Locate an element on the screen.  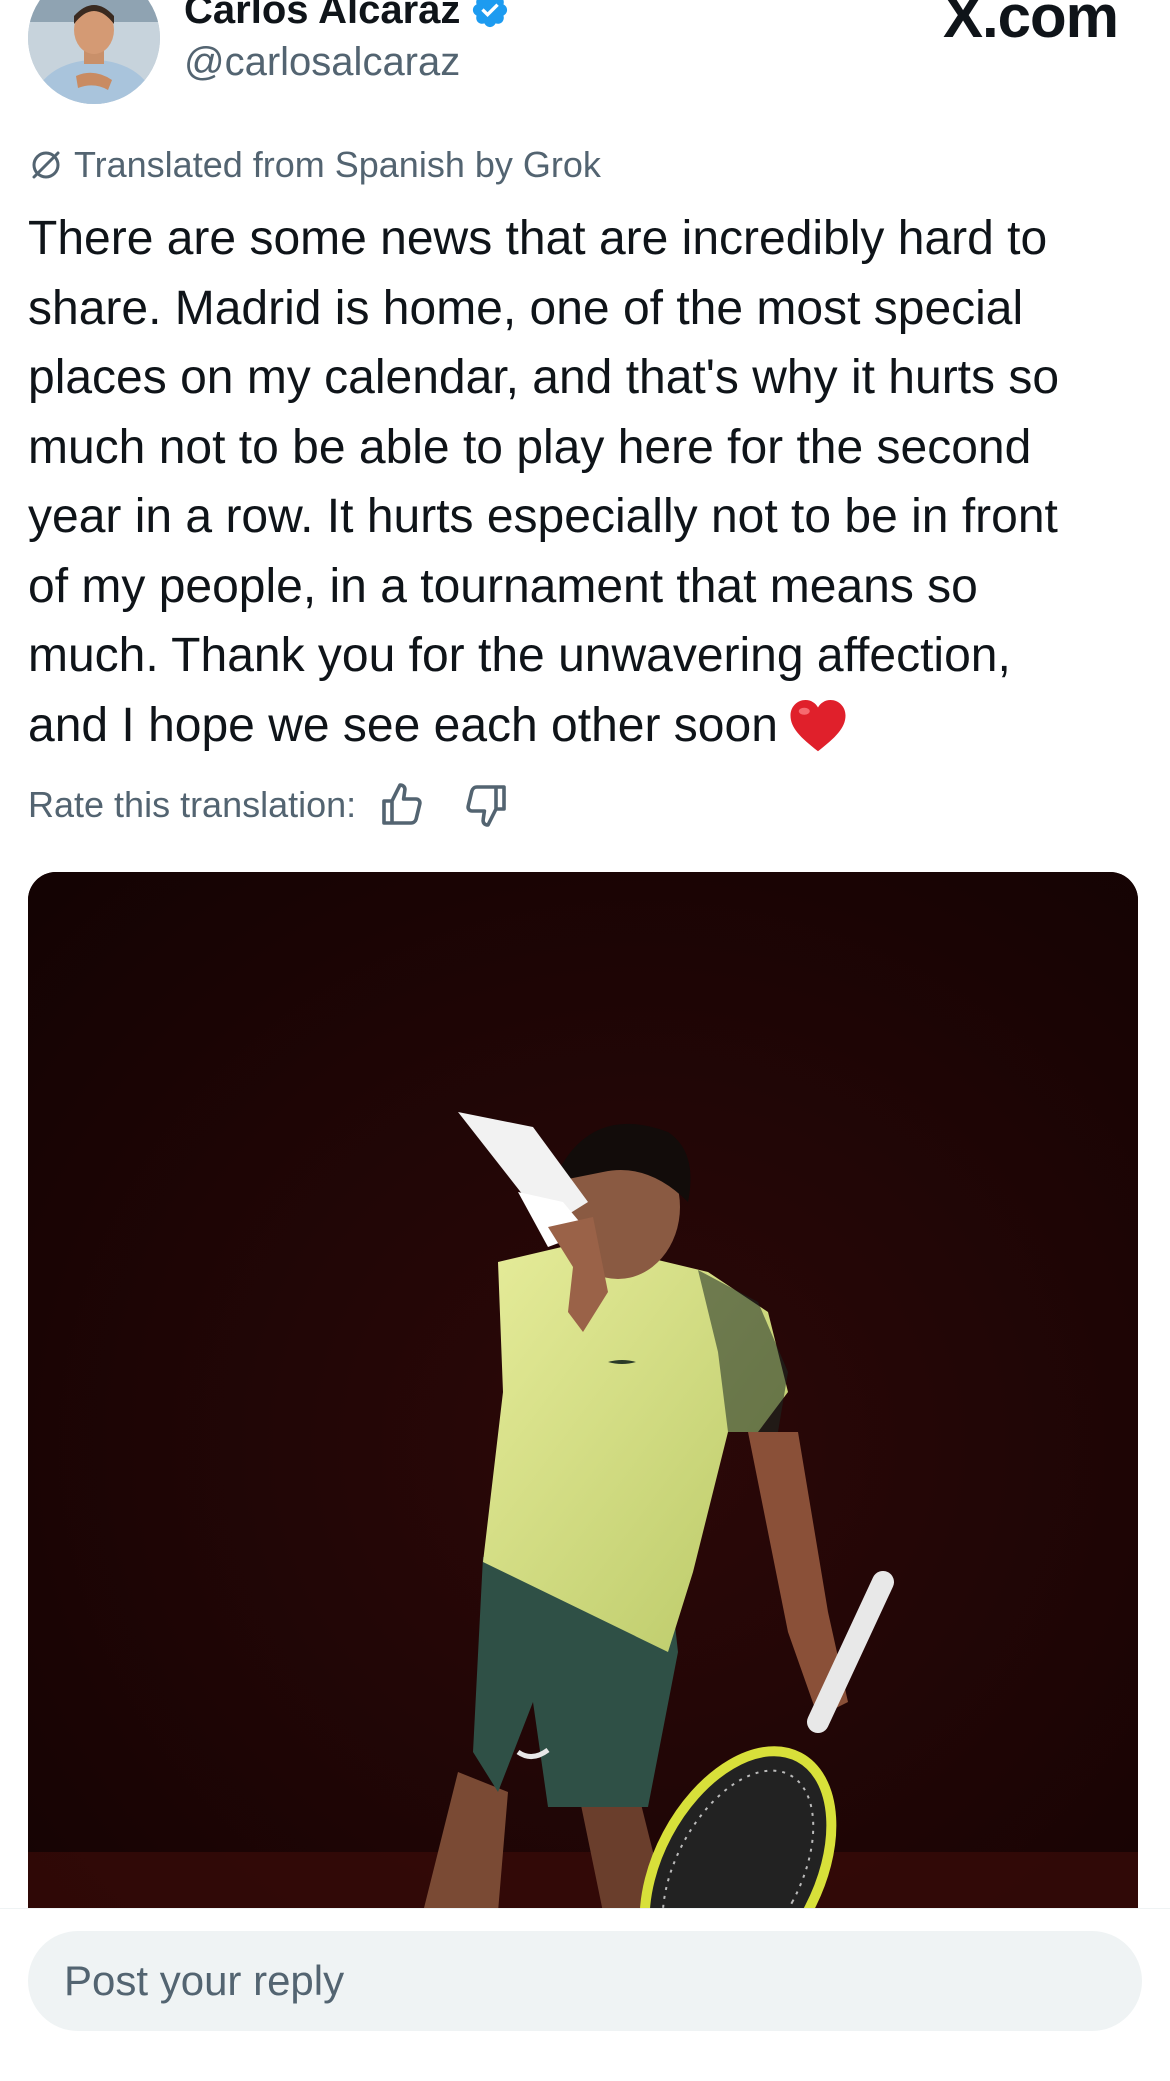
author-name-row: Carlos Alcaraz is located at coordinates (347, 18).